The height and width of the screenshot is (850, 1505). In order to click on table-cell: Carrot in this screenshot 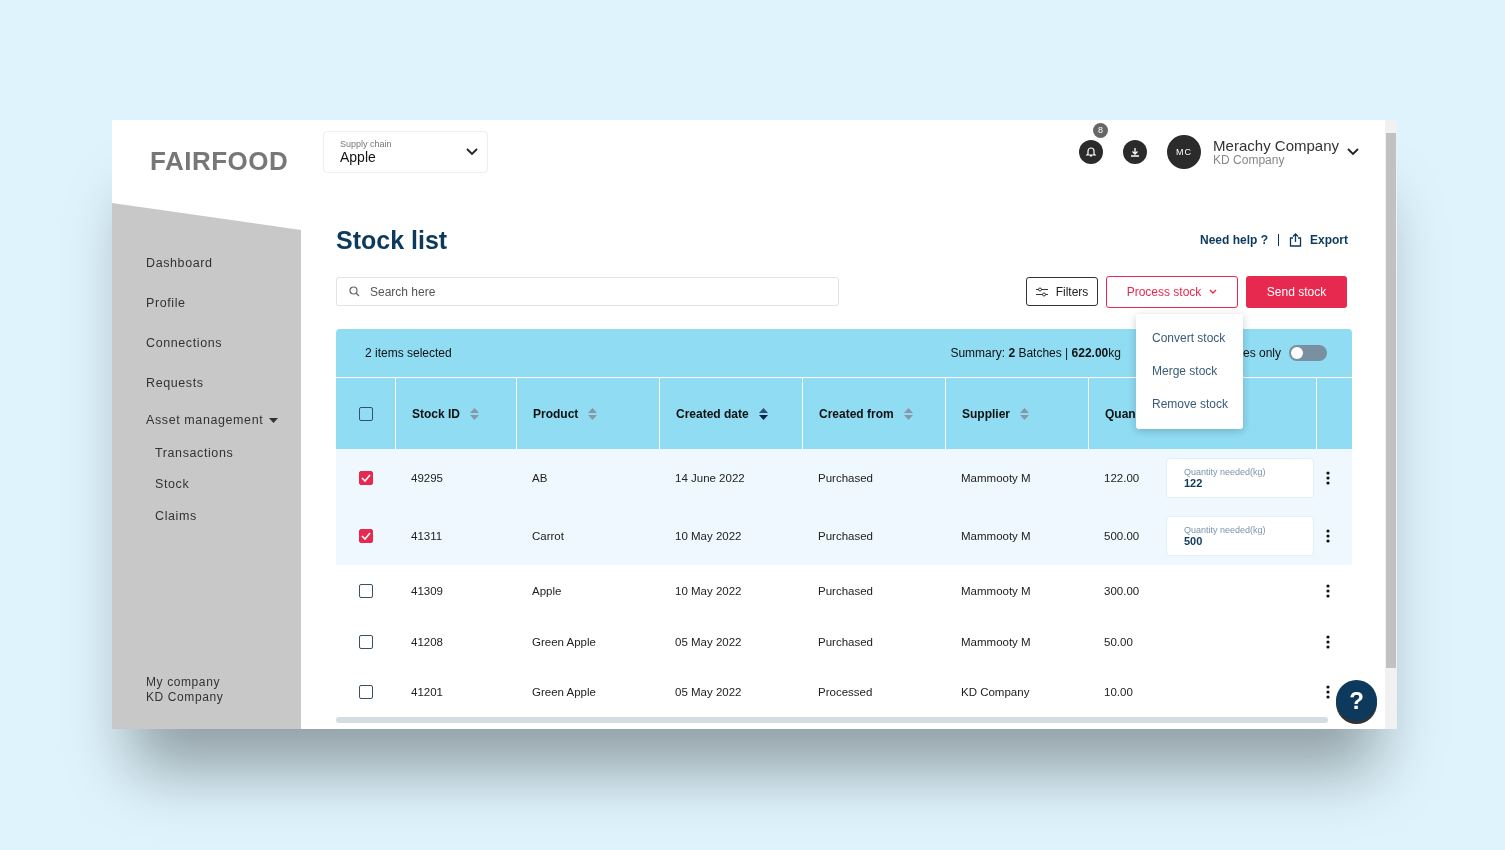, I will do `click(548, 536)`.